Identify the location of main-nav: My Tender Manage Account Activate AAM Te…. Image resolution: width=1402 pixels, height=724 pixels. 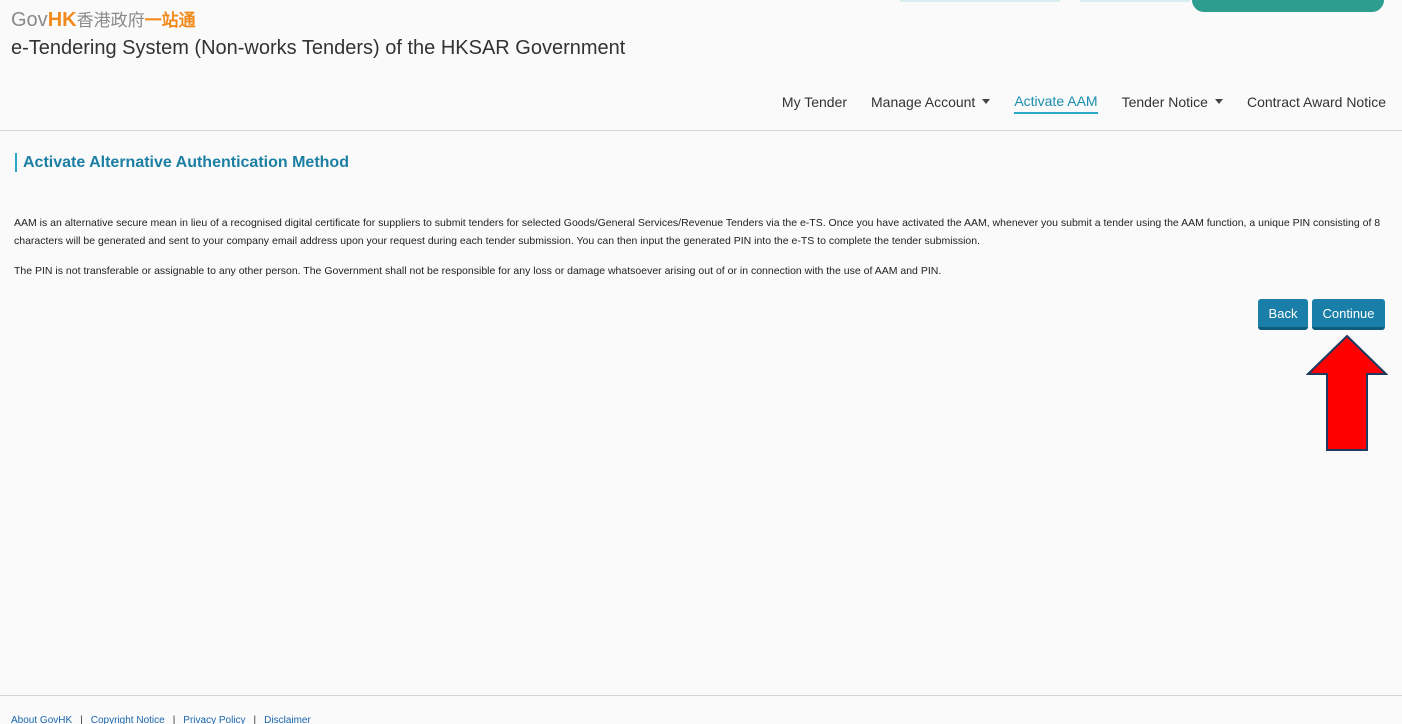
(1072, 103).